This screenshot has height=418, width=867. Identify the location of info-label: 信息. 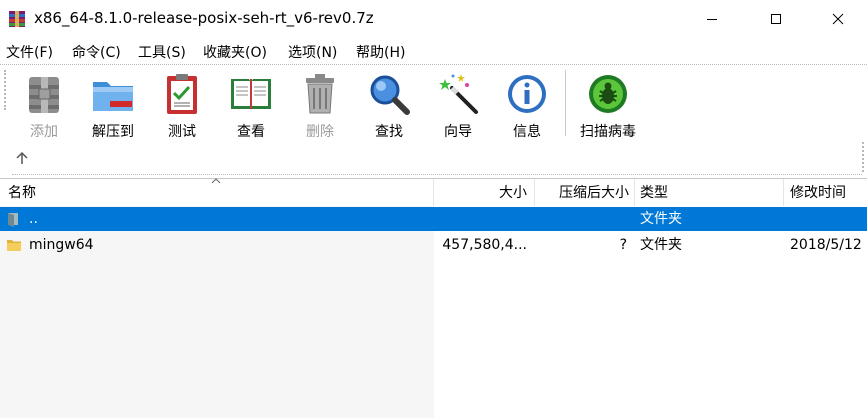
(527, 132).